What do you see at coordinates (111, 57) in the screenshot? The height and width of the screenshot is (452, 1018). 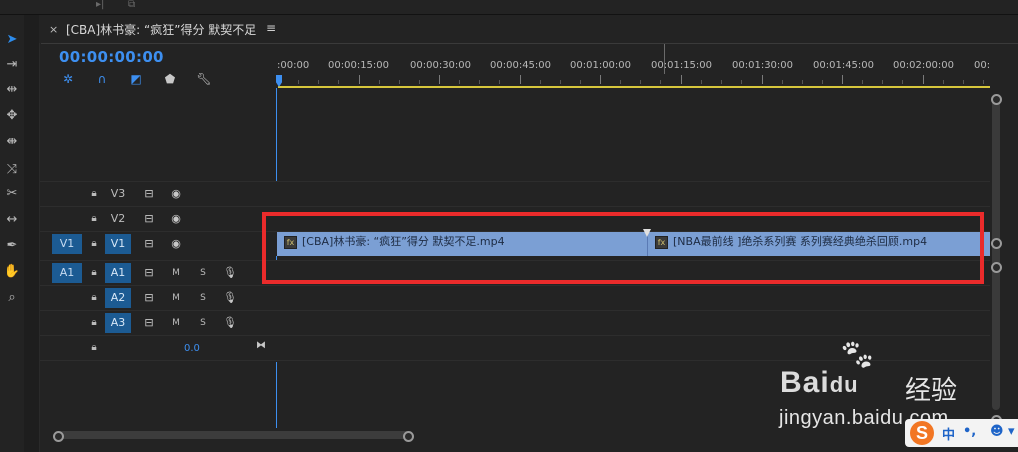 I see `playhead-timecode: 00:00:00:00` at bounding box center [111, 57].